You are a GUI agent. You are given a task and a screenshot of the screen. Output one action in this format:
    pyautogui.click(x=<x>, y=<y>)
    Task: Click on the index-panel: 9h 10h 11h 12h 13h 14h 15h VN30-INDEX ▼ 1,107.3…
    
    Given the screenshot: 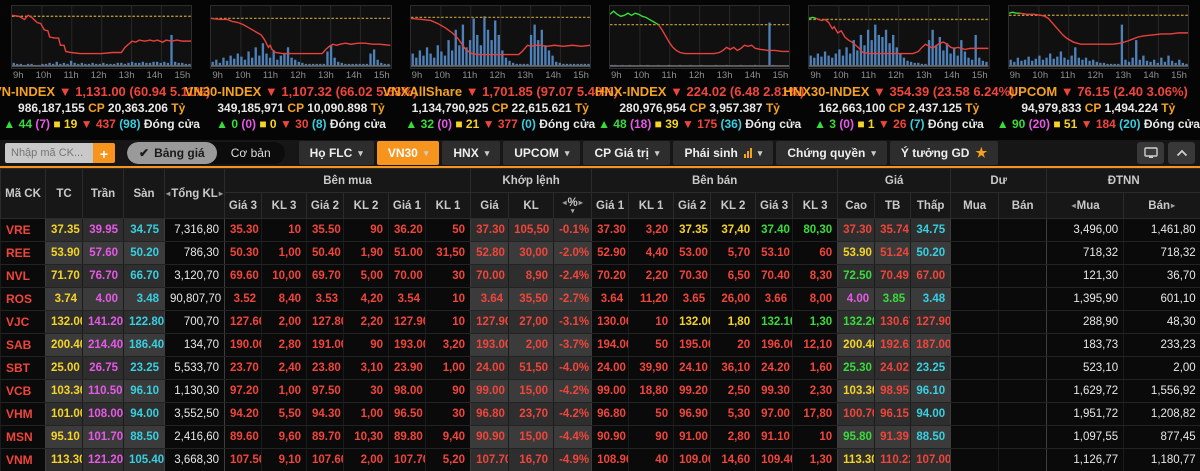 What is the action you would take?
    pyautogui.click(x=301, y=72)
    